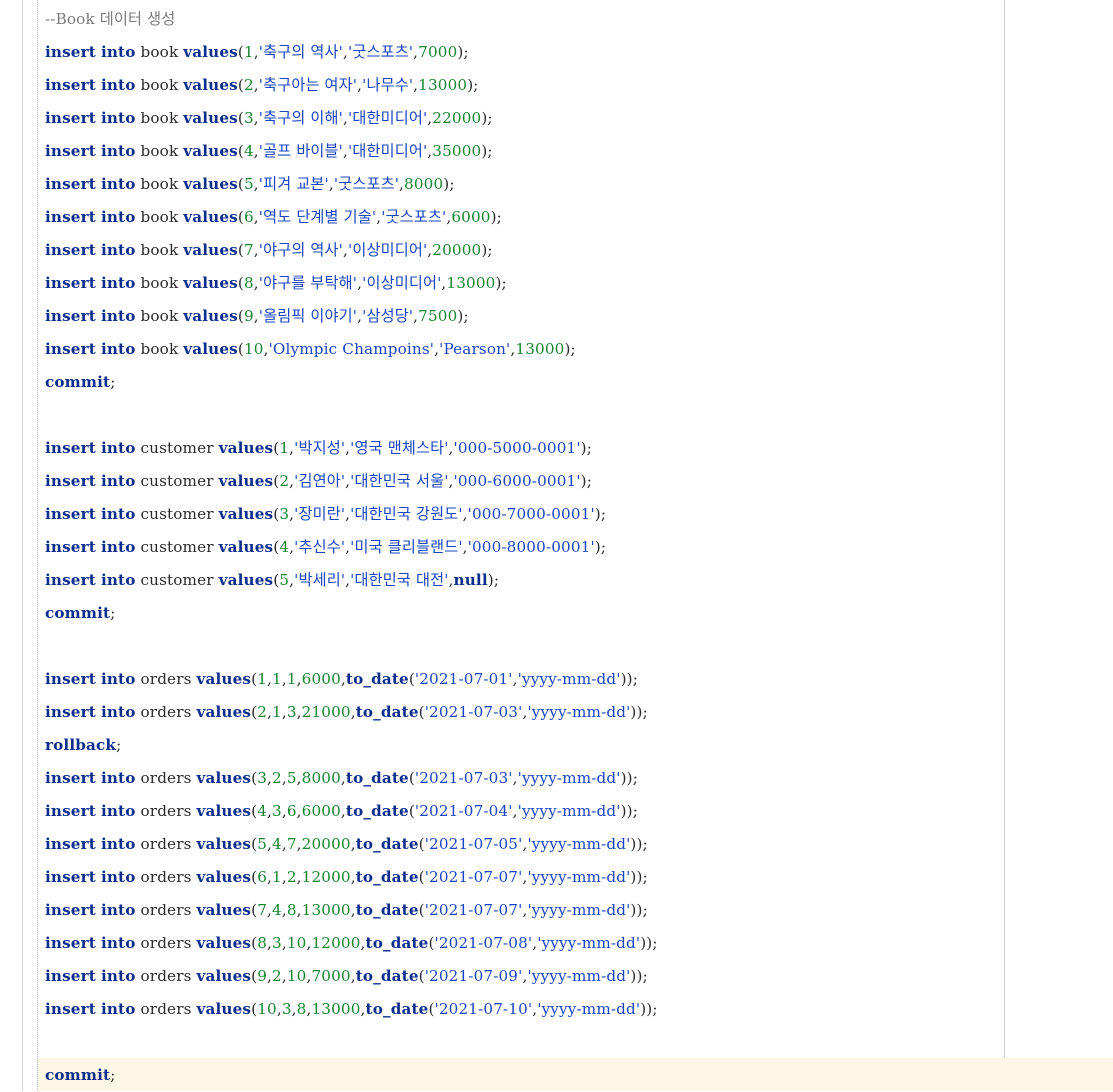  Describe the element at coordinates (321, 679) in the screenshot. I see `number-token: 6000` at that location.